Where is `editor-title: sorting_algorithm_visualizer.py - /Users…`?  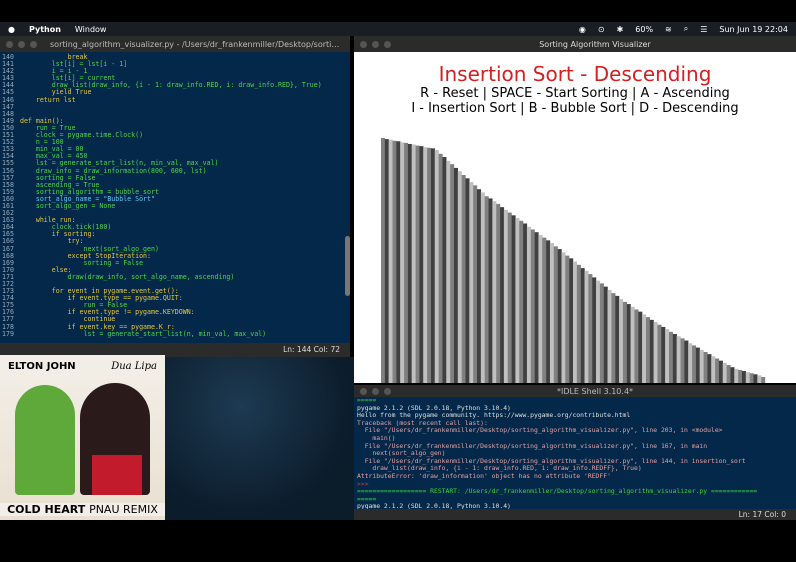 editor-title: sorting_algorithm_visualizer.py - /Users… is located at coordinates (195, 44).